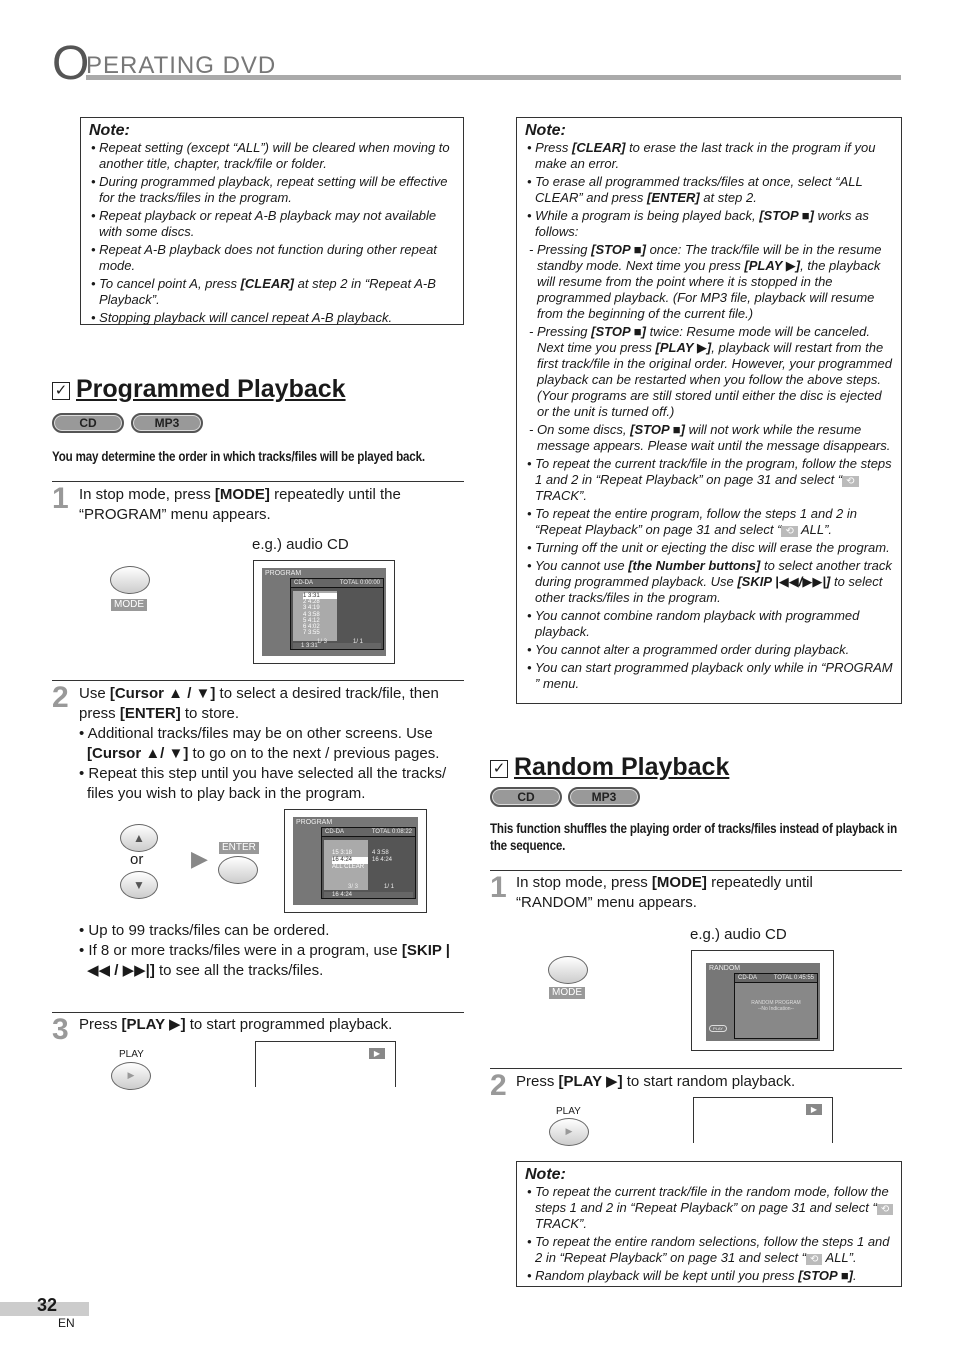  Describe the element at coordinates (88, 423) in the screenshot. I see `cd-badge: CD` at that location.